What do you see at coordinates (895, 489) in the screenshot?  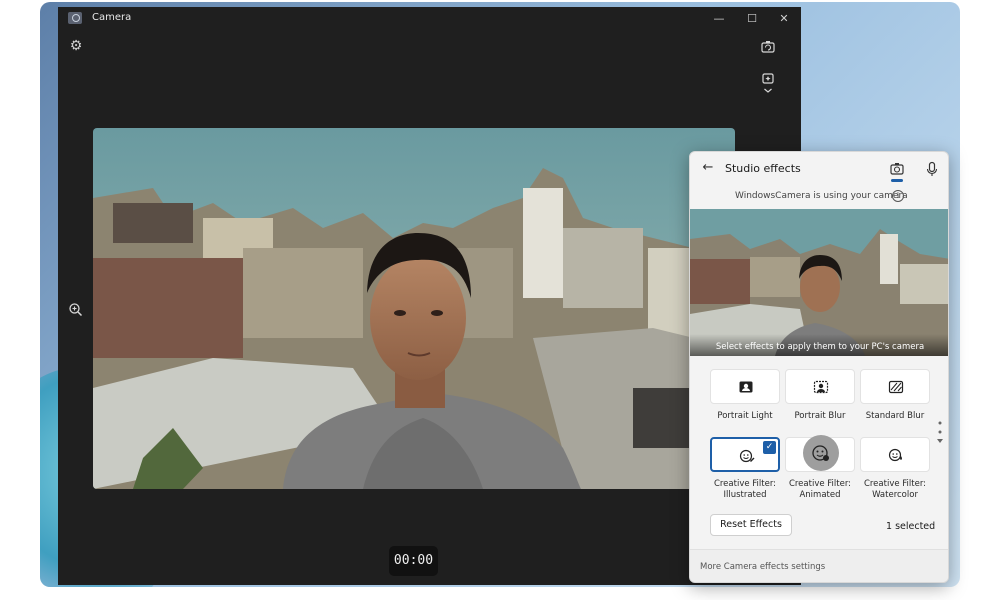 I see `effect-label: Creative Filter: Watercolor` at bounding box center [895, 489].